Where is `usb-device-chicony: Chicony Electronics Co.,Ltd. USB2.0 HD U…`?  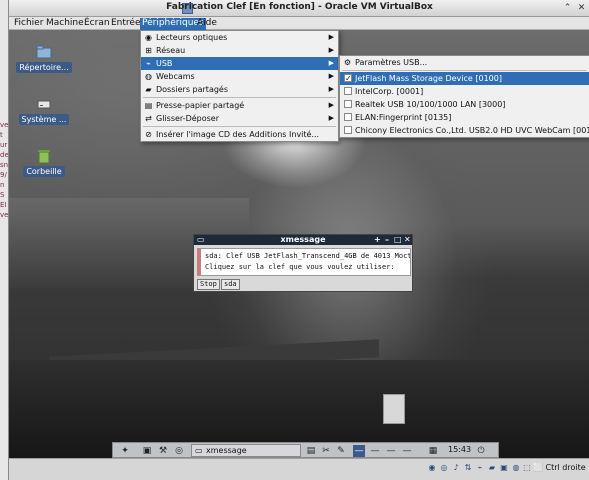
usb-device-chicony: Chicony Electronics Co.,Ltd. USB2.0 HD U… is located at coordinates (464, 130).